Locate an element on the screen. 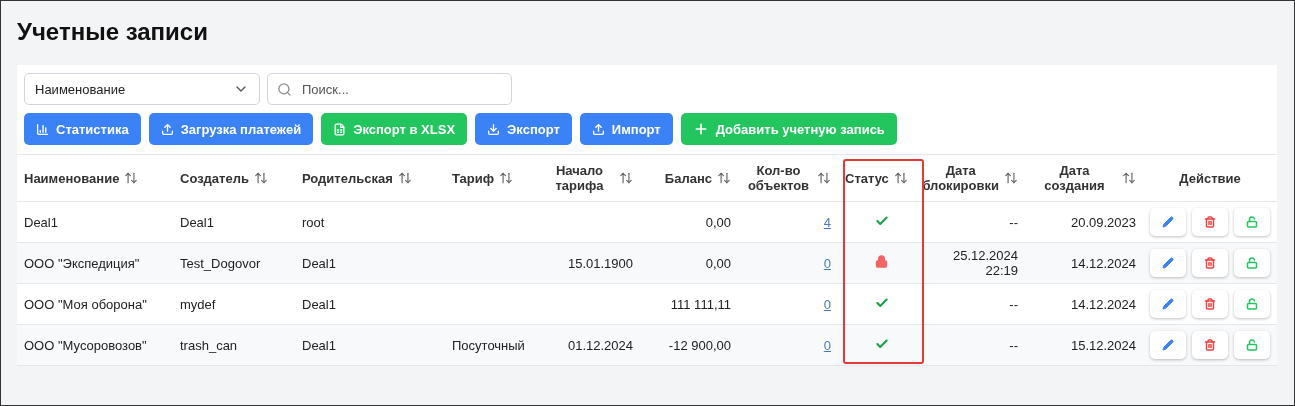  column-header: Статус is located at coordinates (867, 178).